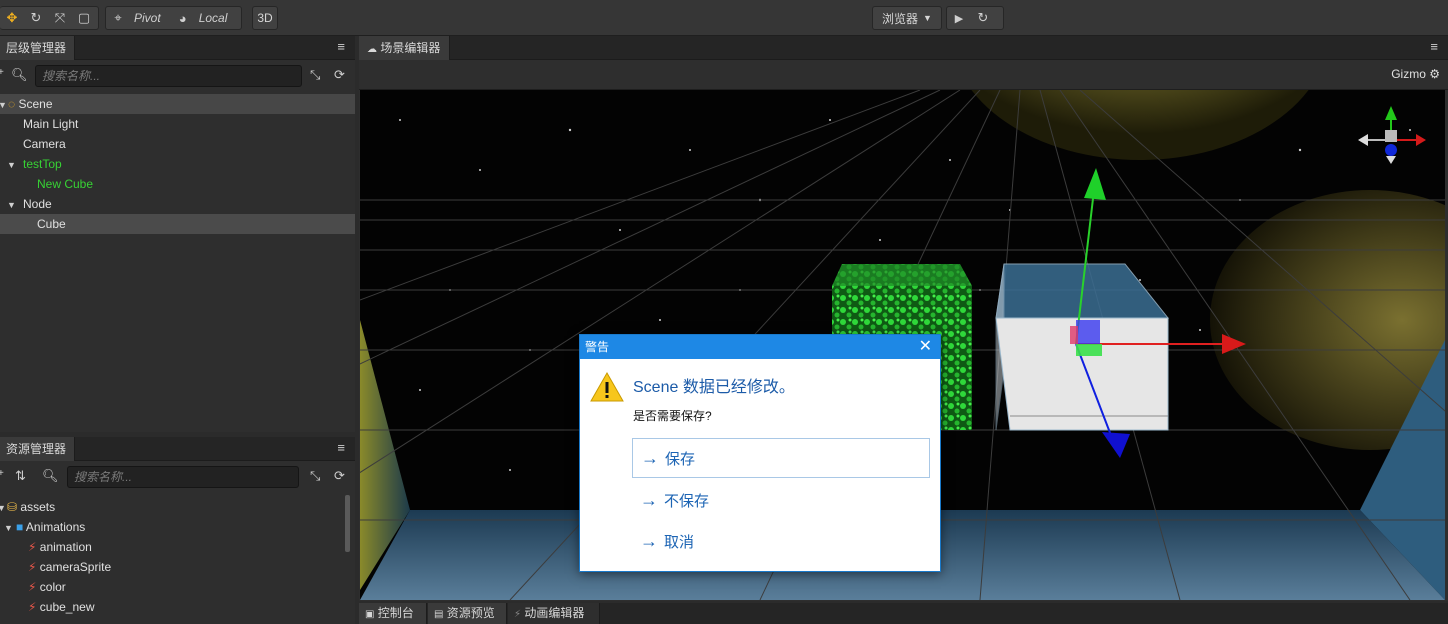 This screenshot has height=624, width=1448. I want to click on asset-item-camerasprite: ⚡︎ cameraSprite, so click(177, 567).